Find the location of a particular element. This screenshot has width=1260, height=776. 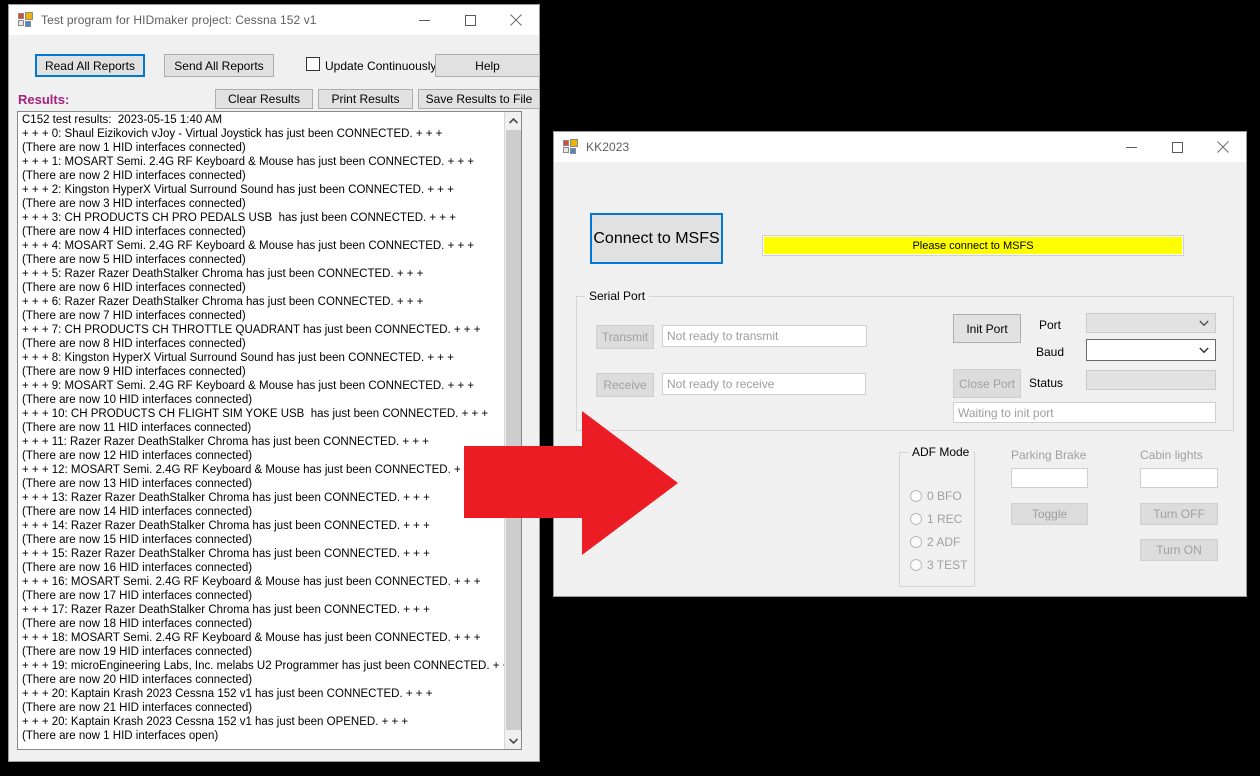

adf-mode-group-title: ADF Mode is located at coordinates (941, 452).